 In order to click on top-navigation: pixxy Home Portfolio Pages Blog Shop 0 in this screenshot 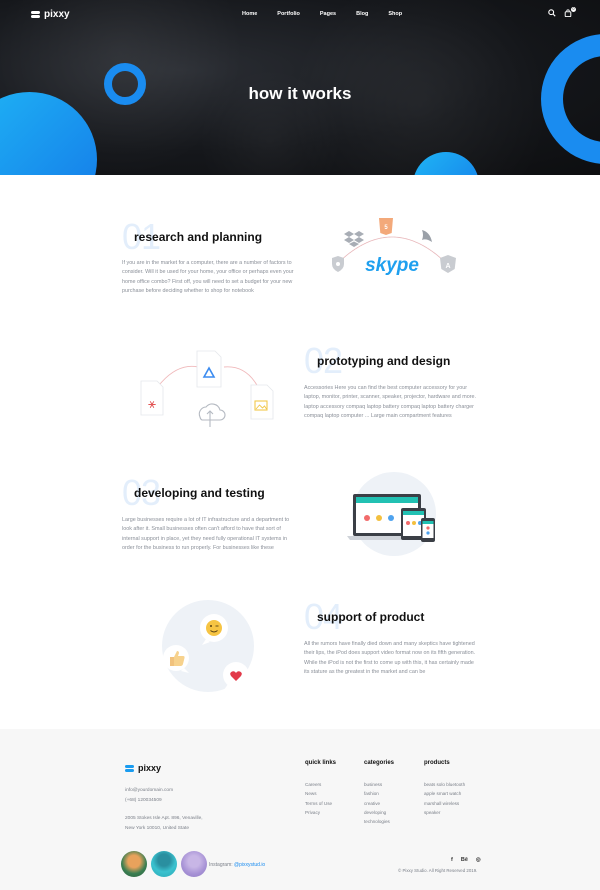, I will do `click(300, 14)`.